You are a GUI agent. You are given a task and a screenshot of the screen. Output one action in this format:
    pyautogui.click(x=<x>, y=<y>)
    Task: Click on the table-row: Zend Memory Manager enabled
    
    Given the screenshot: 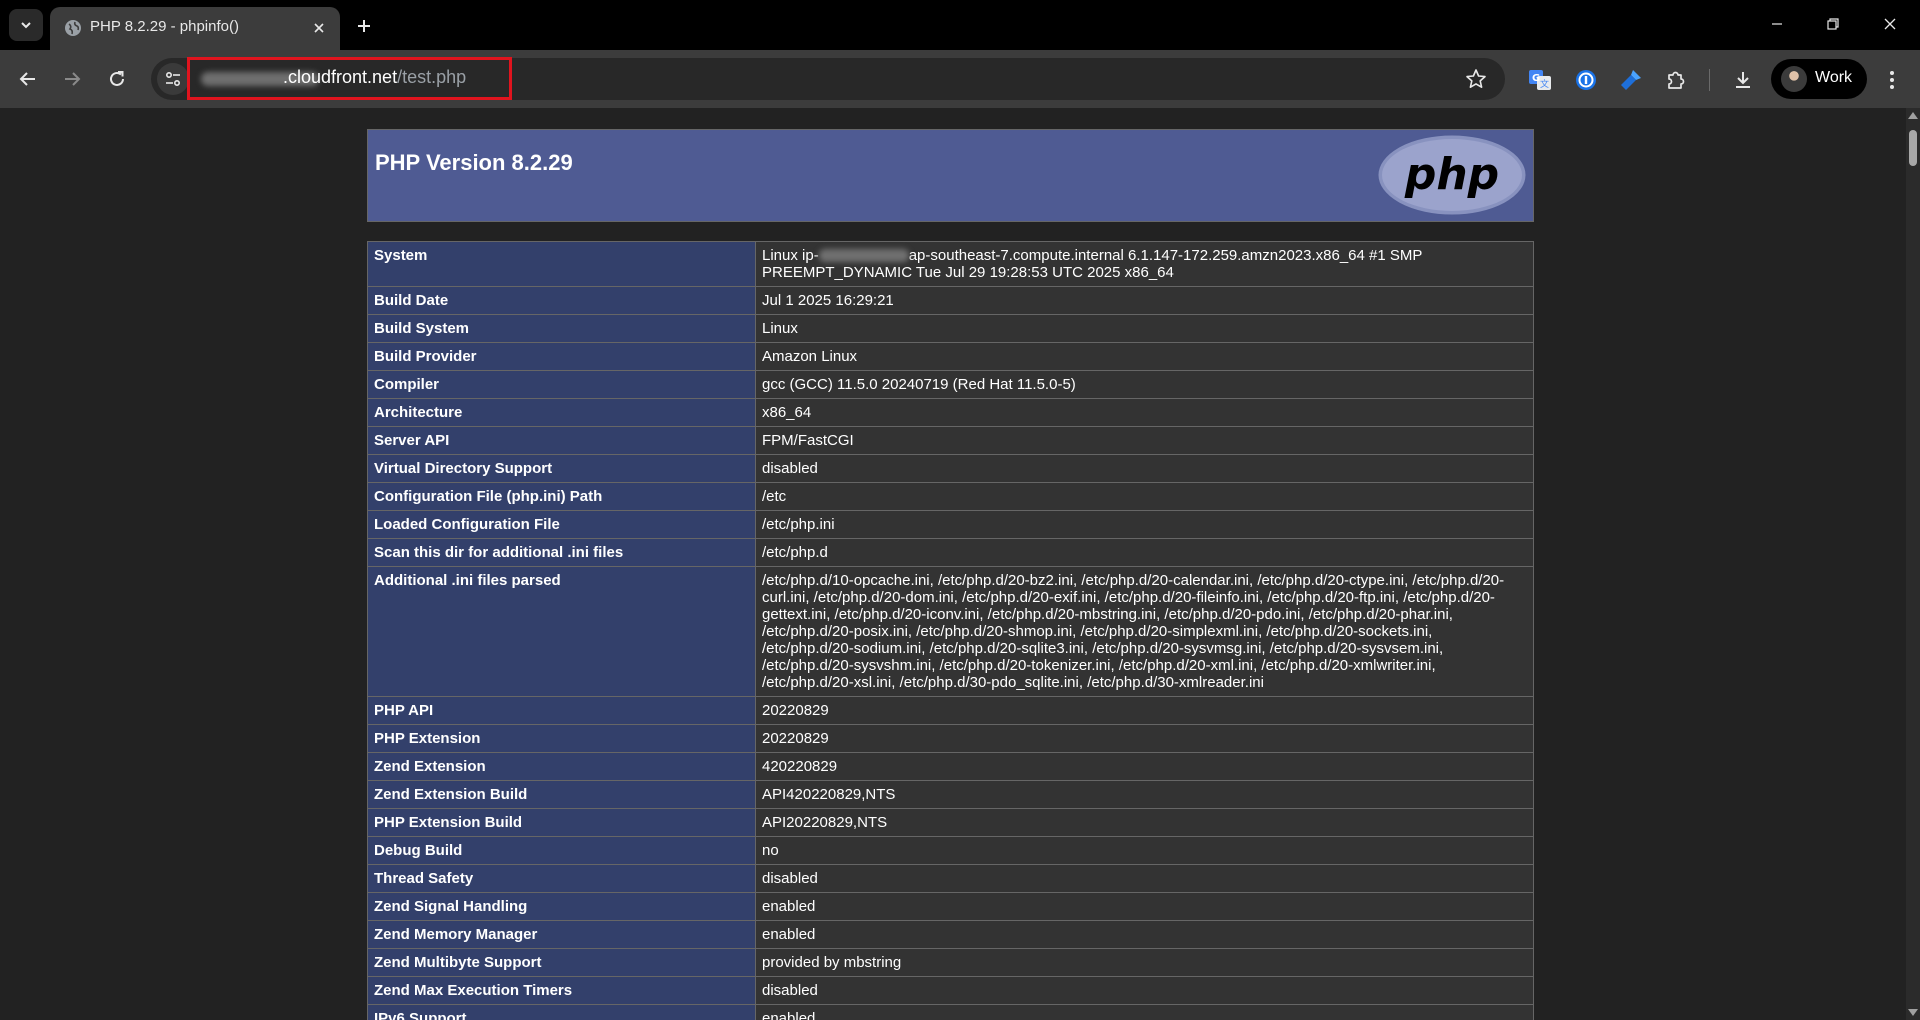 What is the action you would take?
    pyautogui.click(x=950, y=934)
    